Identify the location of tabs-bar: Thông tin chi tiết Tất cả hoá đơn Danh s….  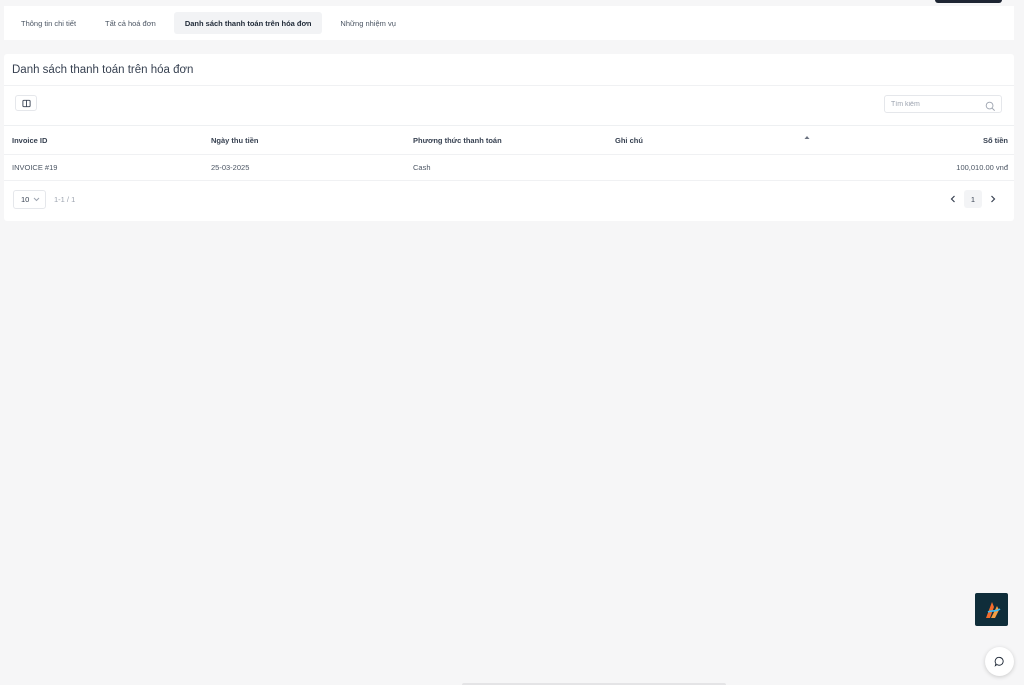
(509, 23).